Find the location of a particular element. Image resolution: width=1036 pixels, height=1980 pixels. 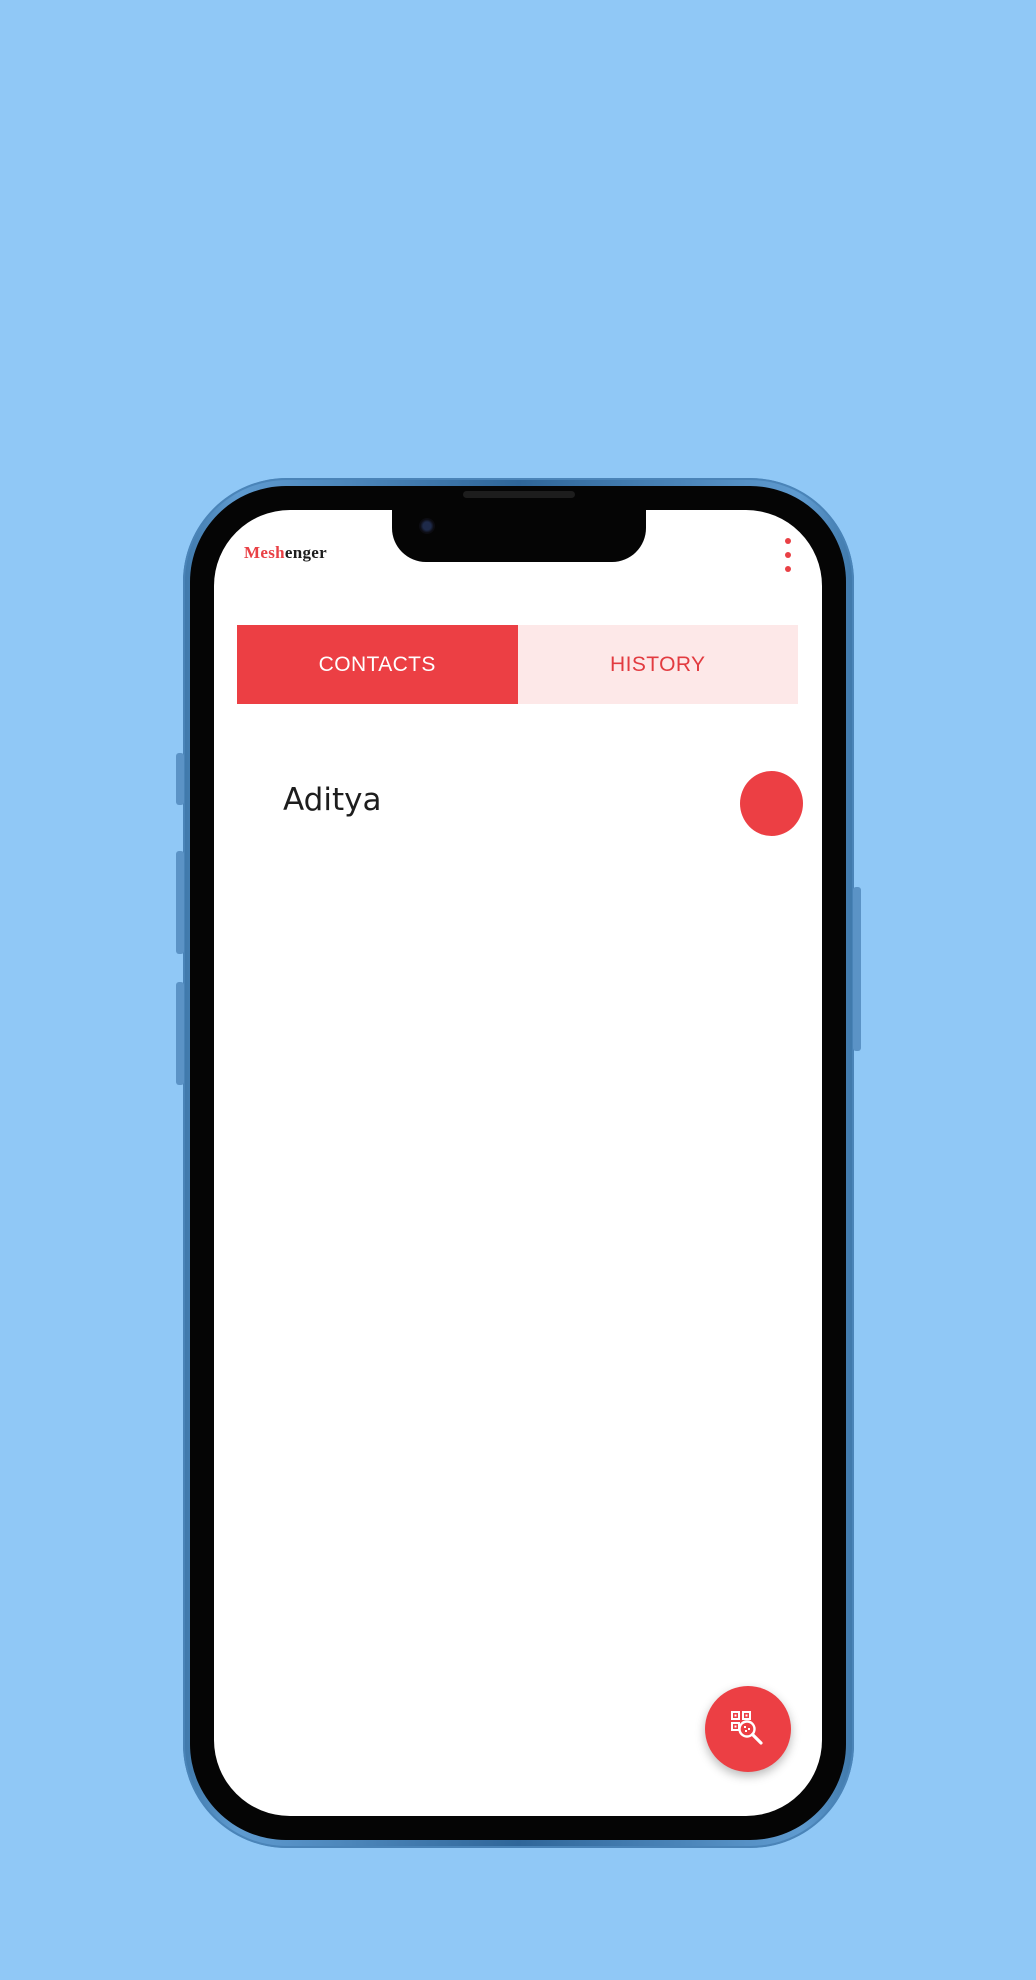

contact-name: Aditya is located at coordinates (332, 800).